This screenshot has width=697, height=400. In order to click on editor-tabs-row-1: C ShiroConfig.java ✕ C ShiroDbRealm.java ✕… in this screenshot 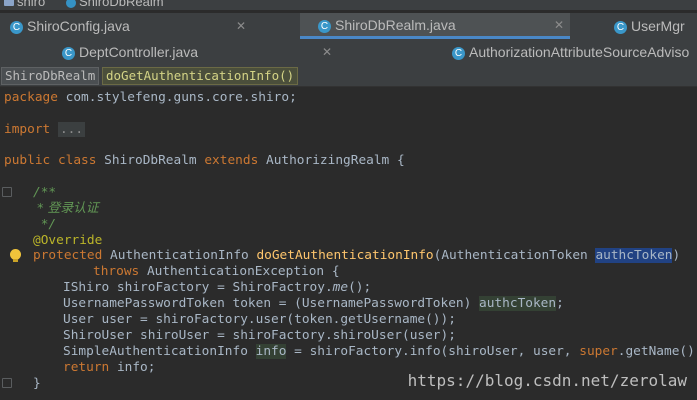, I will do `click(348, 26)`.